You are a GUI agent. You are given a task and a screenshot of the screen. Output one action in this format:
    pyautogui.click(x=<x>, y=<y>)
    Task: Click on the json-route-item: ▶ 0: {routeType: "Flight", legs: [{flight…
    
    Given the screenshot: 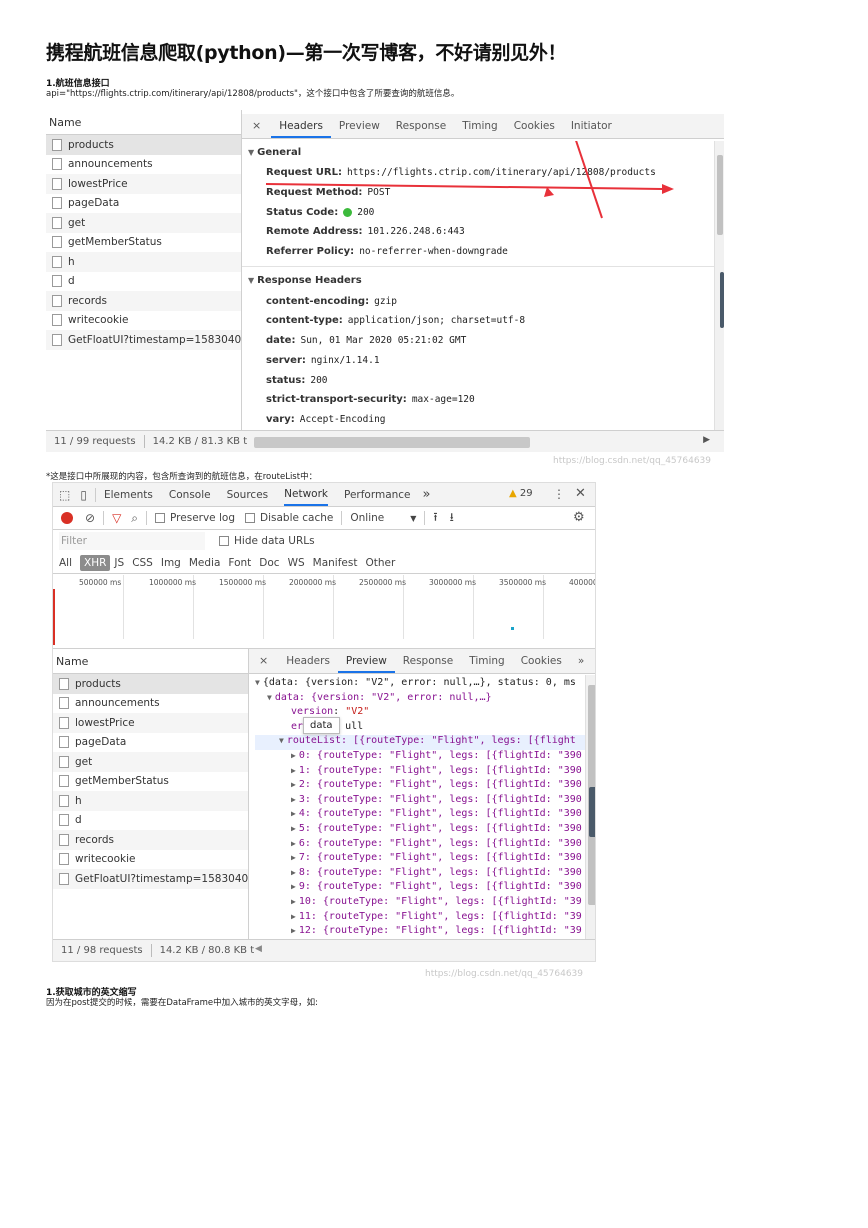 What is the action you would take?
    pyautogui.click(x=420, y=757)
    